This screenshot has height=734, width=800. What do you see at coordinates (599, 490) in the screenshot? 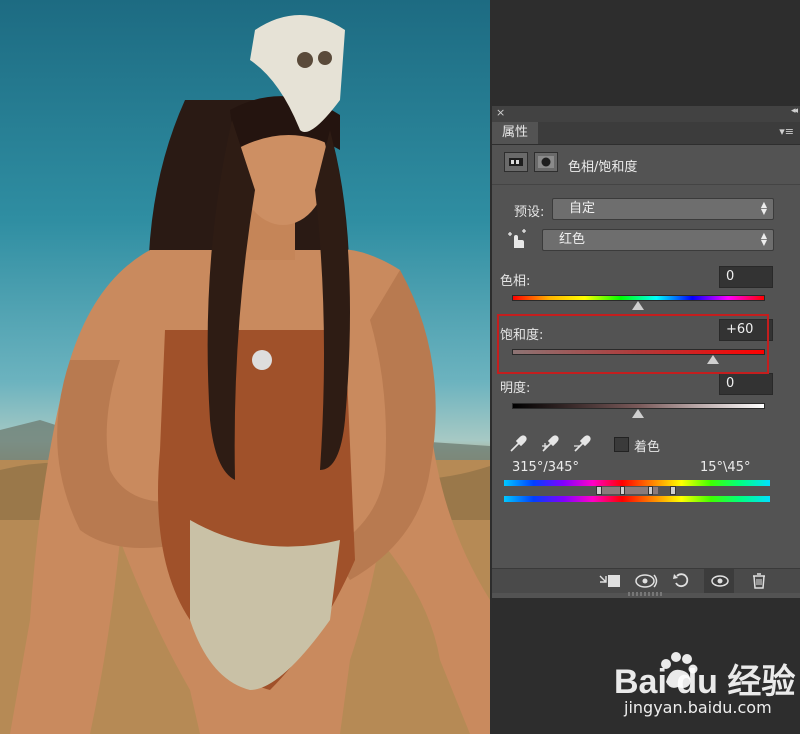
I see `range-handle-left` at bounding box center [599, 490].